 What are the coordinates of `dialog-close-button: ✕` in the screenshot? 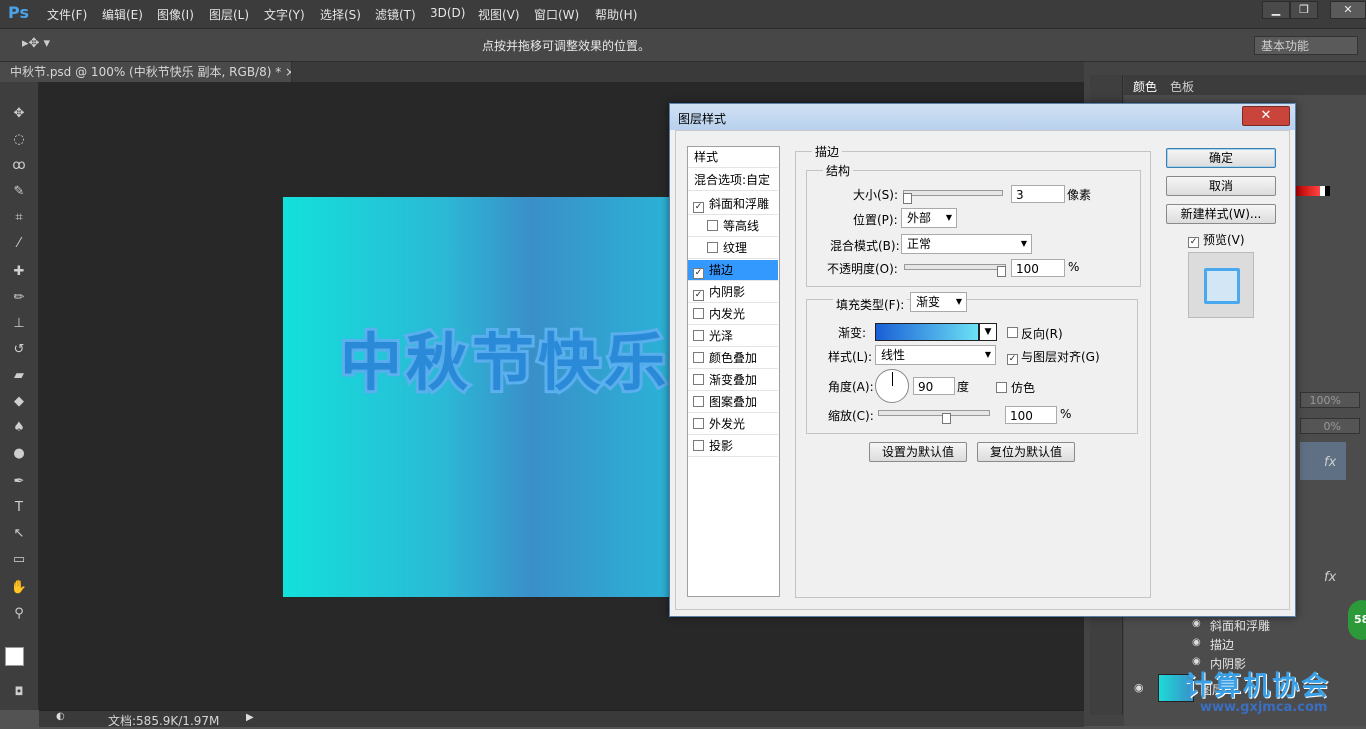 It's located at (1266, 116).